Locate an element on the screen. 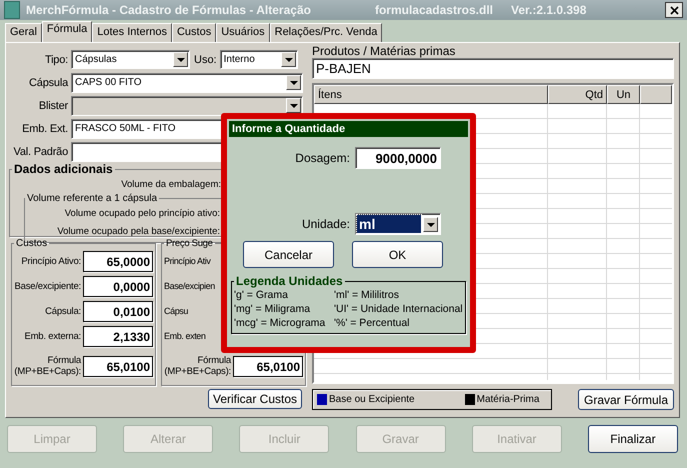 Image resolution: width=687 pixels, height=468 pixels. cost-value-field: 2,1330 is located at coordinates (118, 336).